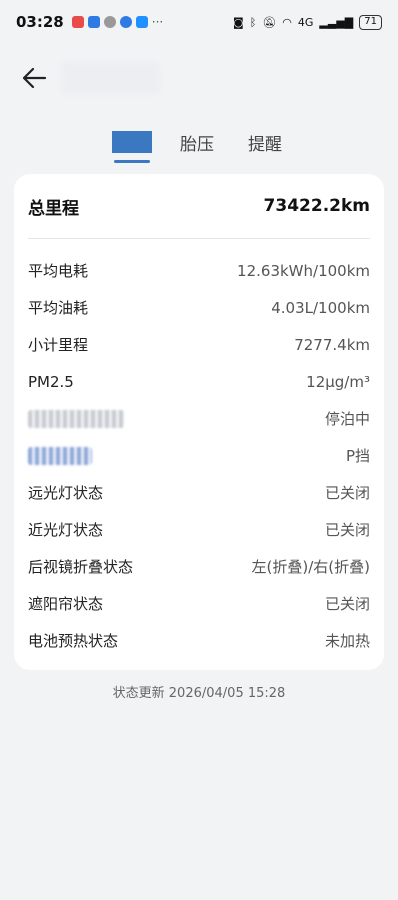  I want to click on arrow-left-icon, so click(34, 78).